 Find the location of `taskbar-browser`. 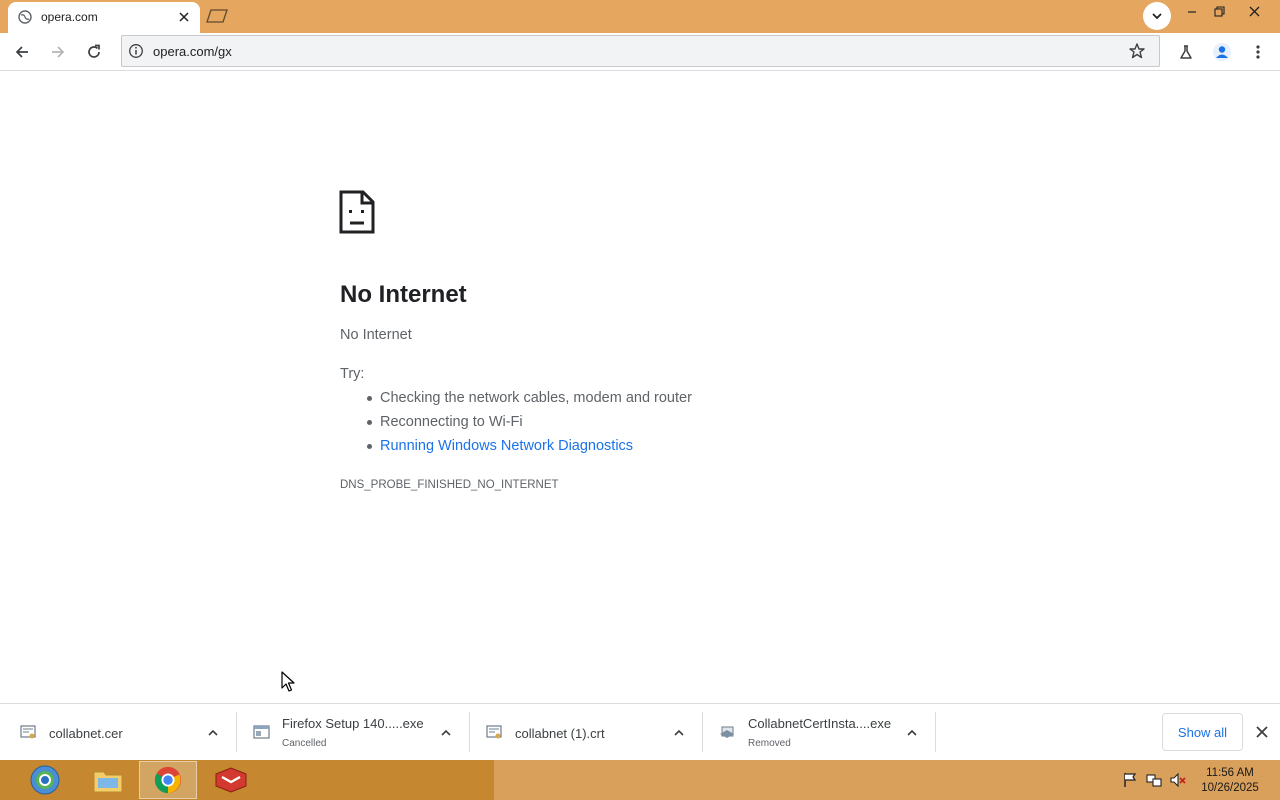

taskbar-browser is located at coordinates (168, 780).